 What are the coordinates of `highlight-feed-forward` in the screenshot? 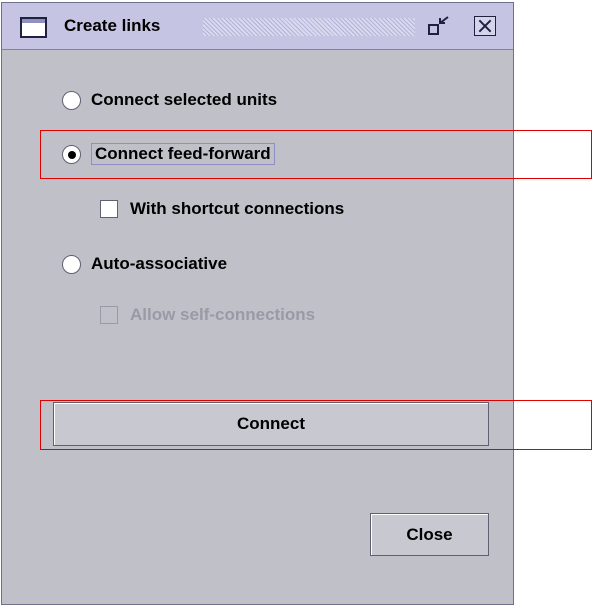 It's located at (316, 154).